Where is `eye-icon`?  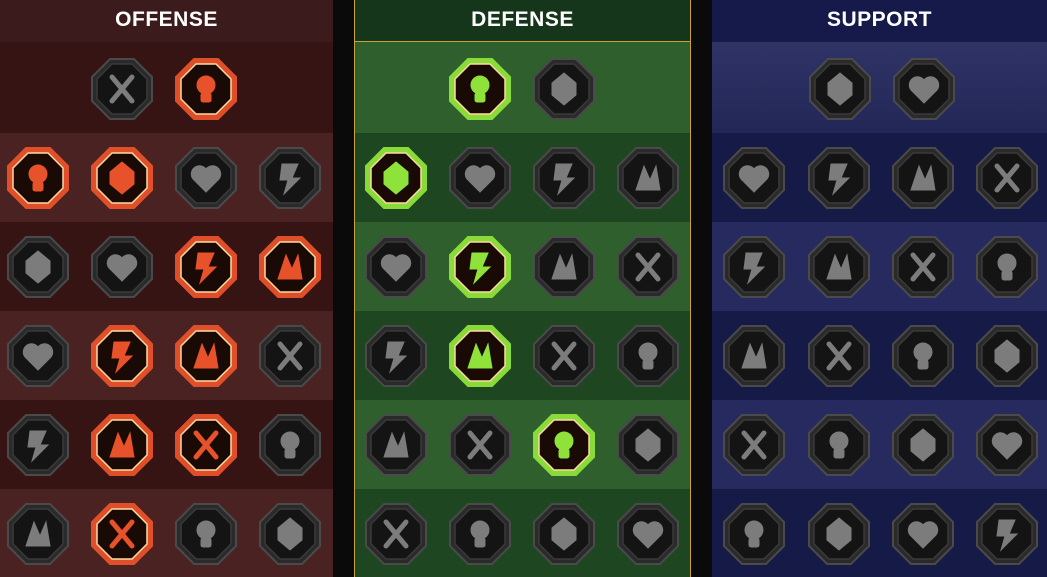
eye-icon is located at coordinates (923, 445).